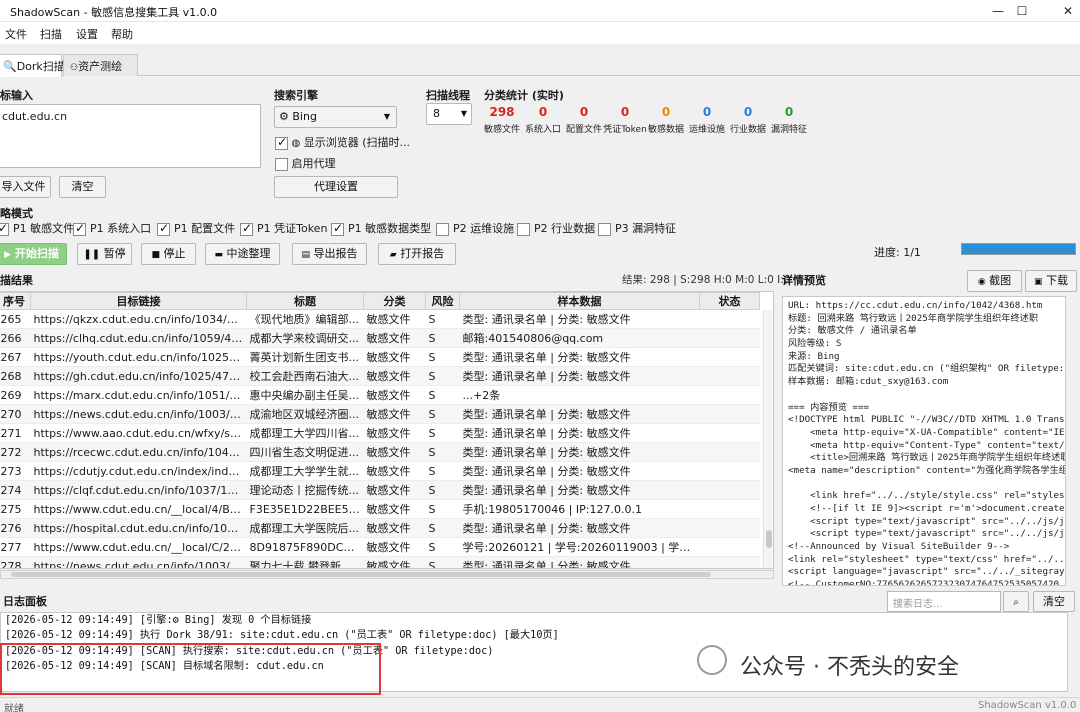  What do you see at coordinates (15, 528) in the screenshot?
I see `row-index: 276` at bounding box center [15, 528].